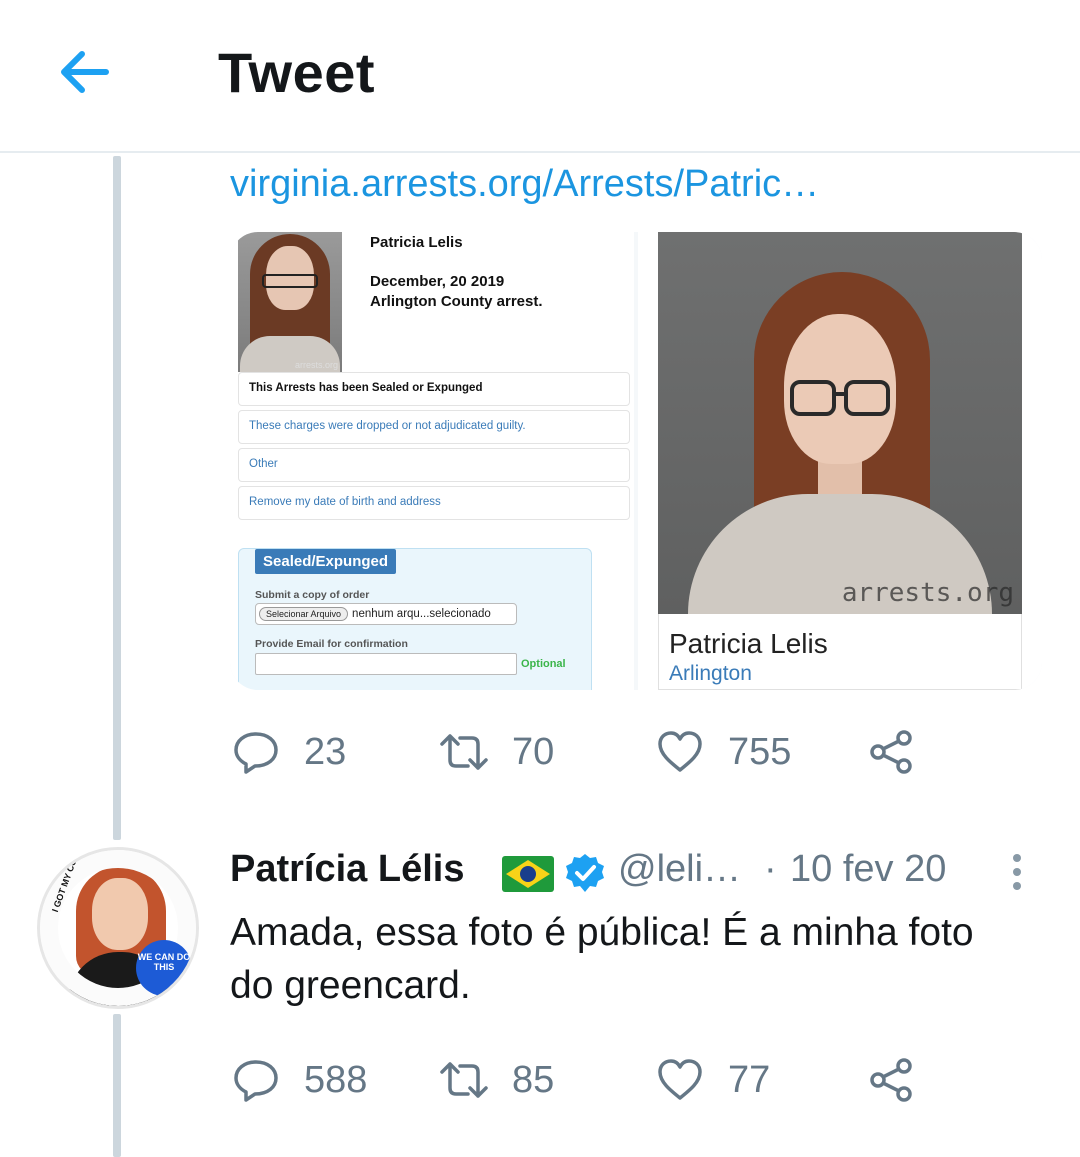 Image resolution: width=1080 pixels, height=1157 pixels. I want to click on like-button: 755, so click(722, 752).